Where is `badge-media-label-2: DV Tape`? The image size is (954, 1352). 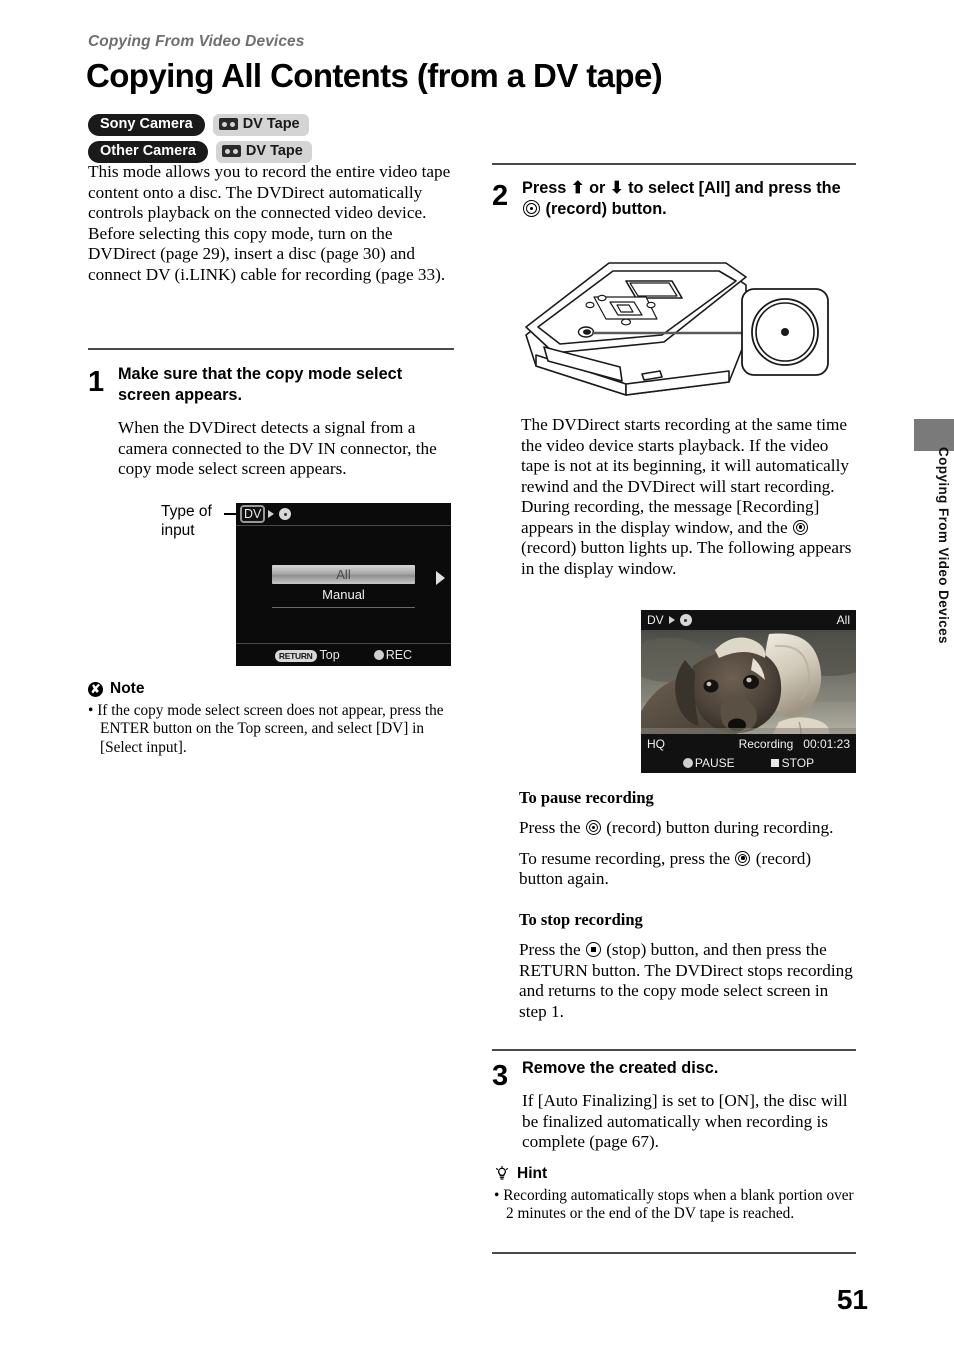 badge-media-label-2: DV Tape is located at coordinates (274, 151).